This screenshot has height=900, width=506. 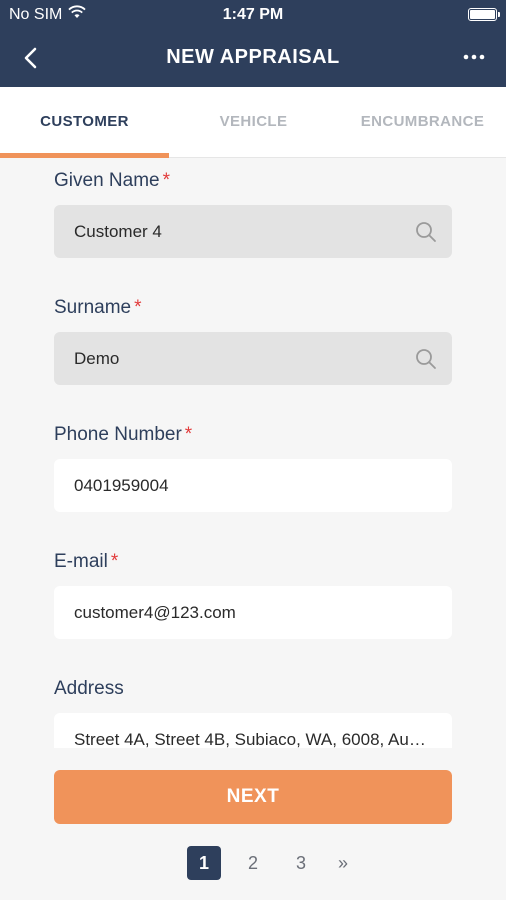 I want to click on status-bar: No SIM 1:47 PM, so click(x=253, y=15).